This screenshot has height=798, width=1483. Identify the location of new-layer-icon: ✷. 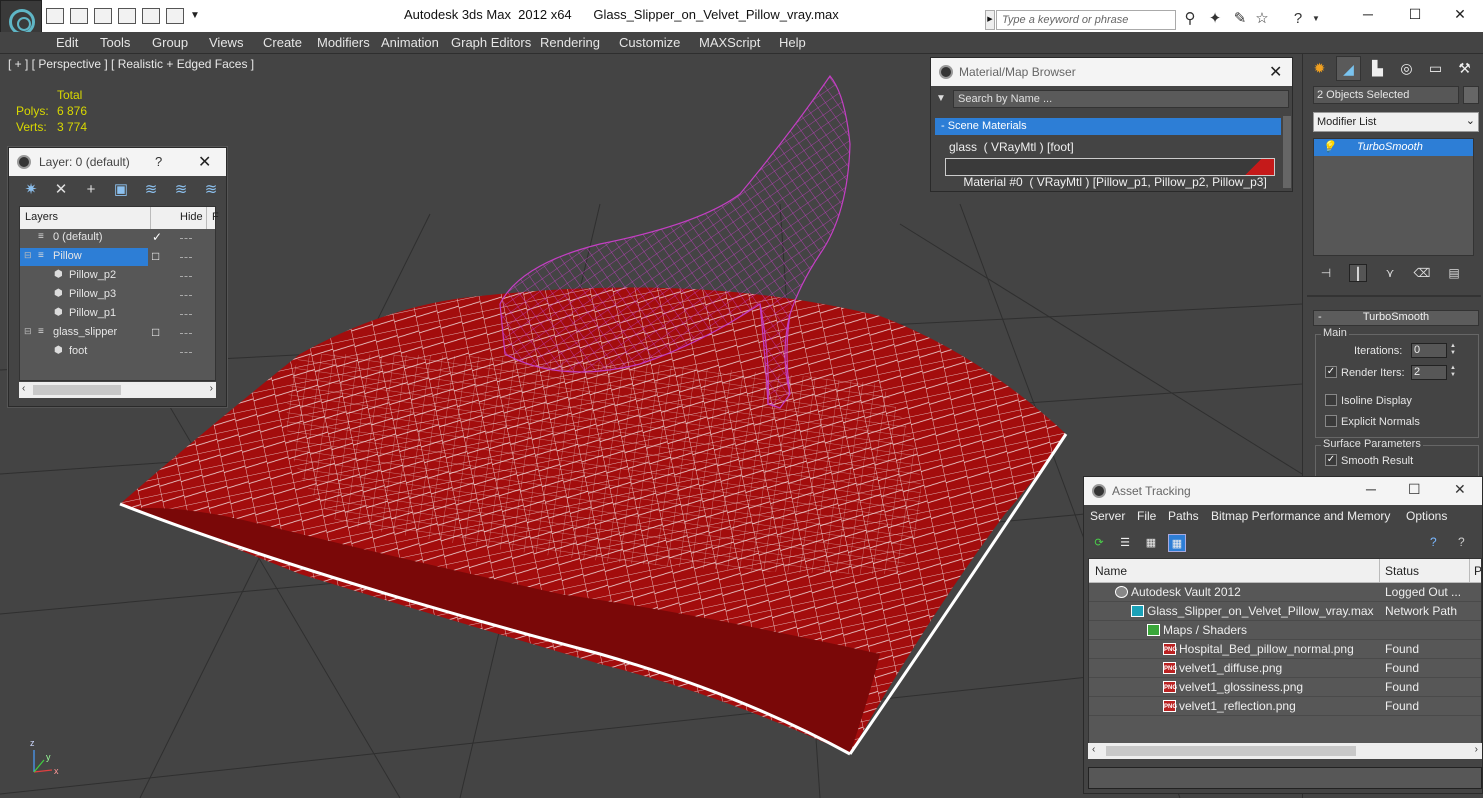
(31, 190).